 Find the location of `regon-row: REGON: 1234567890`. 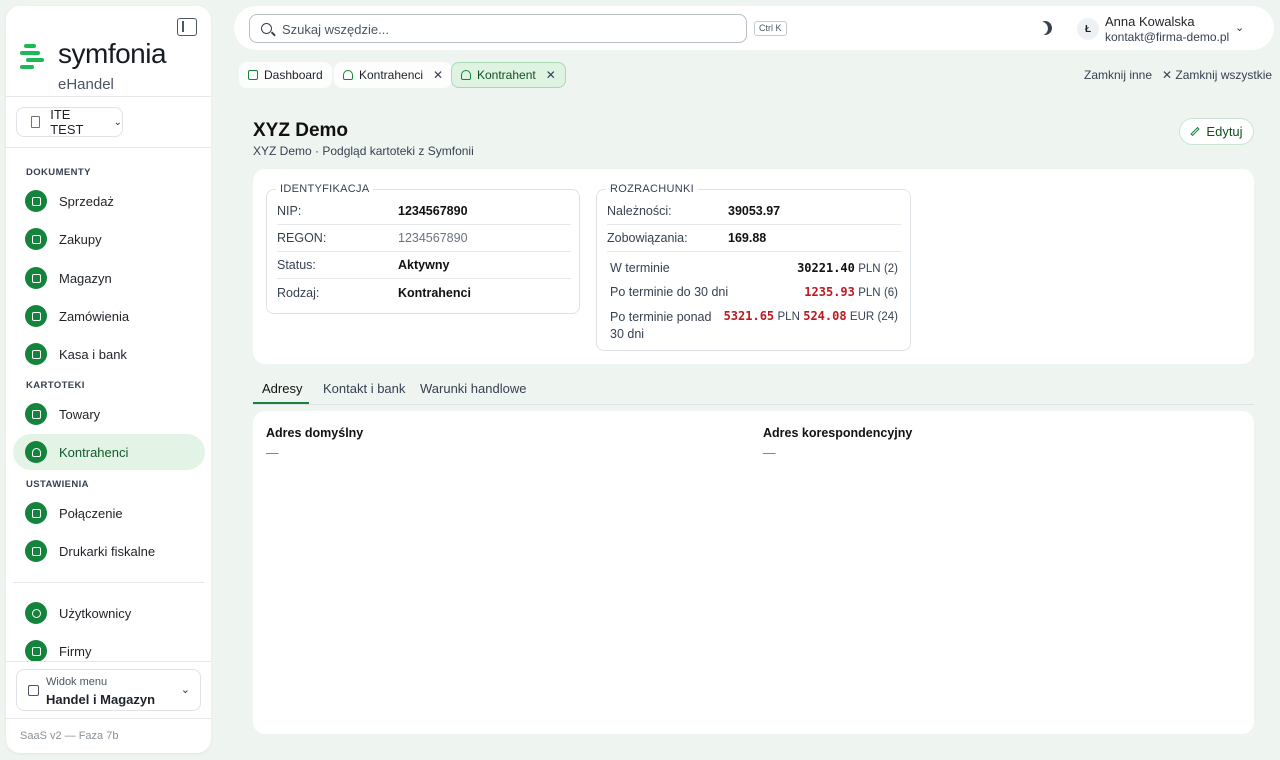

regon-row: REGON: 1234567890 is located at coordinates (424, 238).